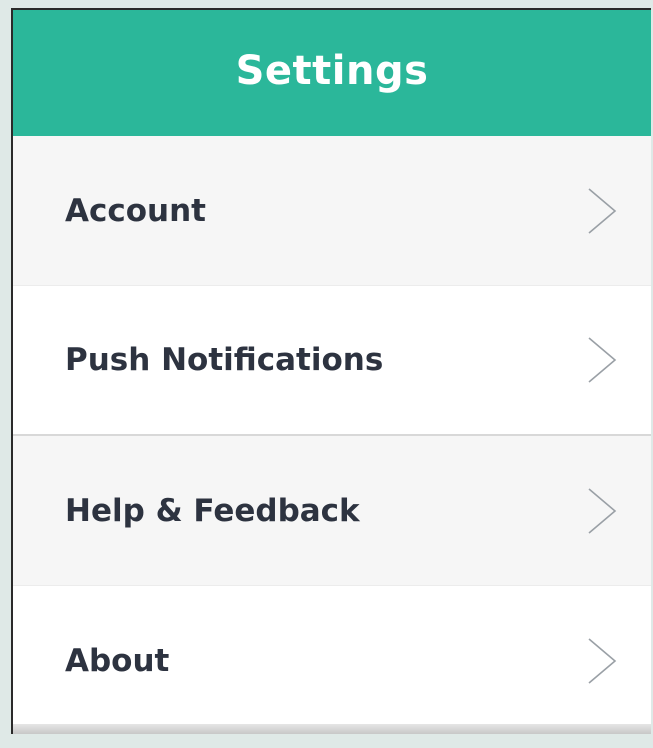  What do you see at coordinates (224, 360) in the screenshot?
I see `settings-item-label: Push Notifications` at bounding box center [224, 360].